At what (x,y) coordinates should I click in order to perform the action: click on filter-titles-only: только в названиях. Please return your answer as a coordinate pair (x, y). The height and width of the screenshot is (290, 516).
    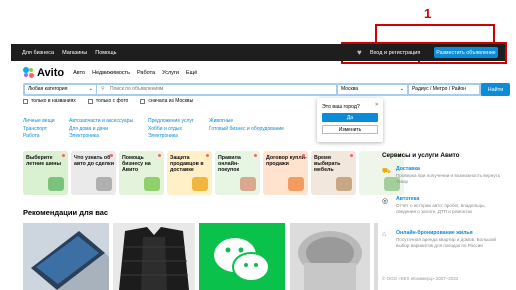
    Looking at the image, I should click on (49, 101).